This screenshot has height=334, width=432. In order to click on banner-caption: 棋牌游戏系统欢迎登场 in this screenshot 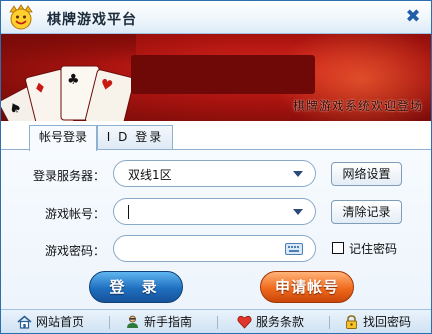, I will do `click(357, 106)`.